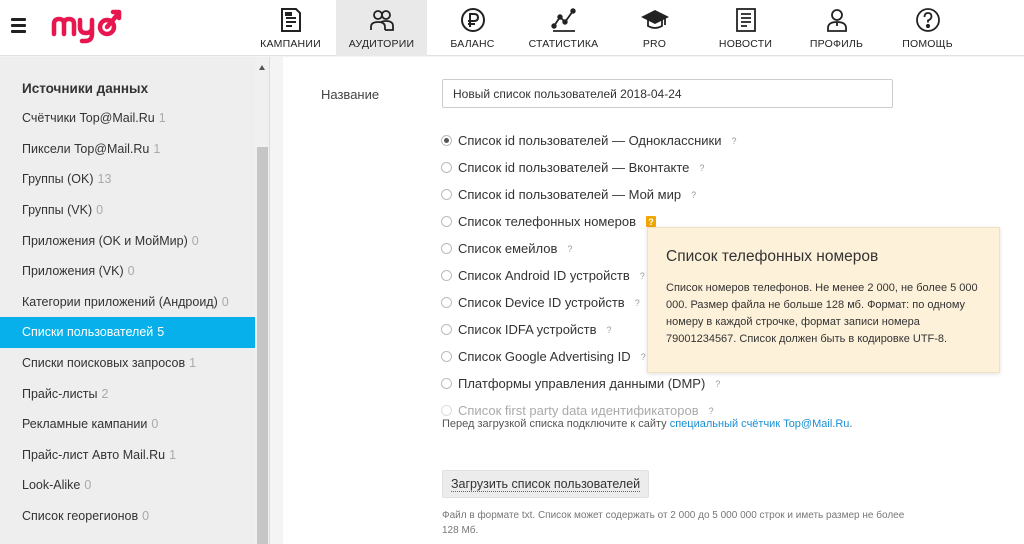 The width and height of the screenshot is (1024, 544). I want to click on upload-list-button: Загрузить список пользователей, so click(546, 484).